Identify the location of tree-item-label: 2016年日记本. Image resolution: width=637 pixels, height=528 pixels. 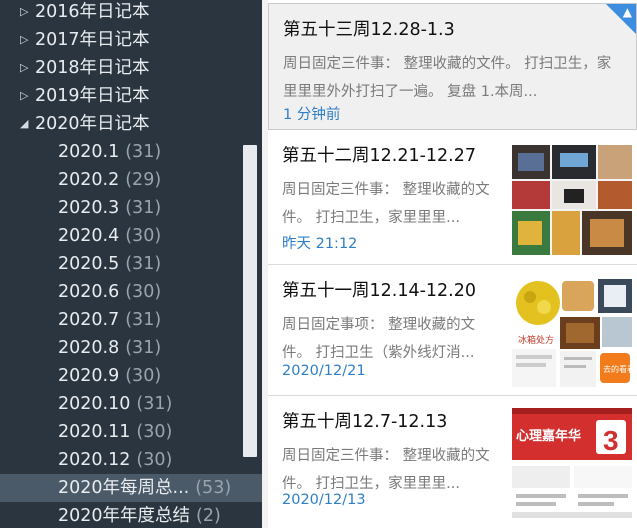
(92, 12).